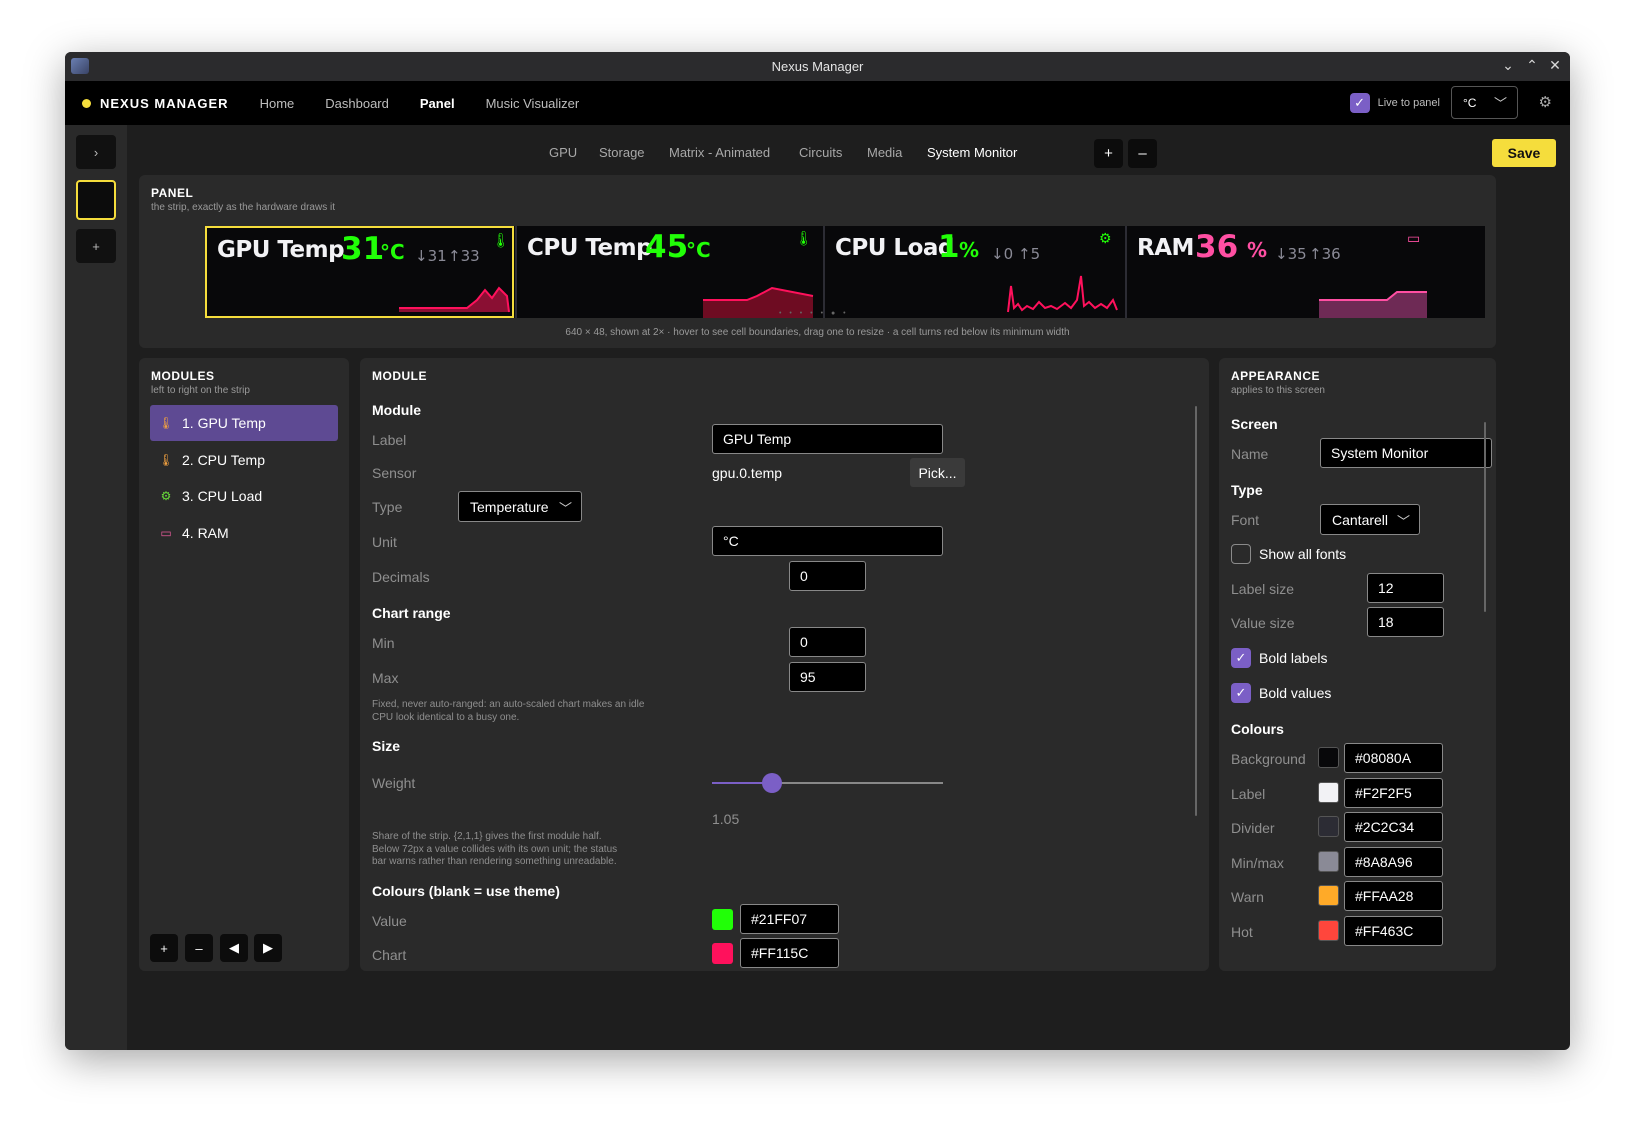 This screenshot has width=1634, height=1126. Describe the element at coordinates (166, 496) in the screenshot. I see `chip-icon: ⚙` at that location.